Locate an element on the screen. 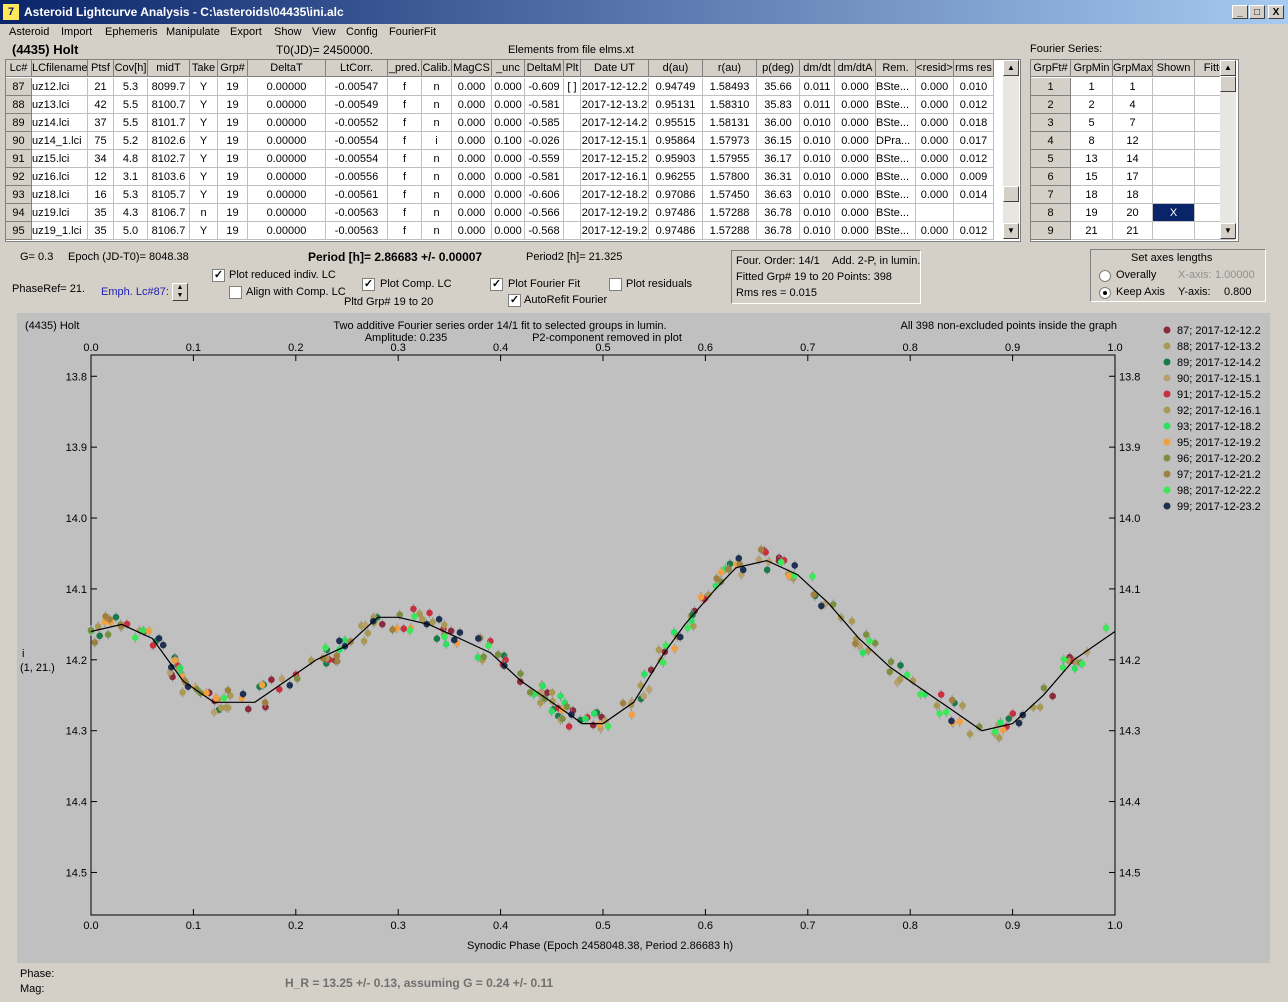 This screenshot has height=1002, width=1288. plot-reduced-checkbox: ✓ is located at coordinates (218, 275).